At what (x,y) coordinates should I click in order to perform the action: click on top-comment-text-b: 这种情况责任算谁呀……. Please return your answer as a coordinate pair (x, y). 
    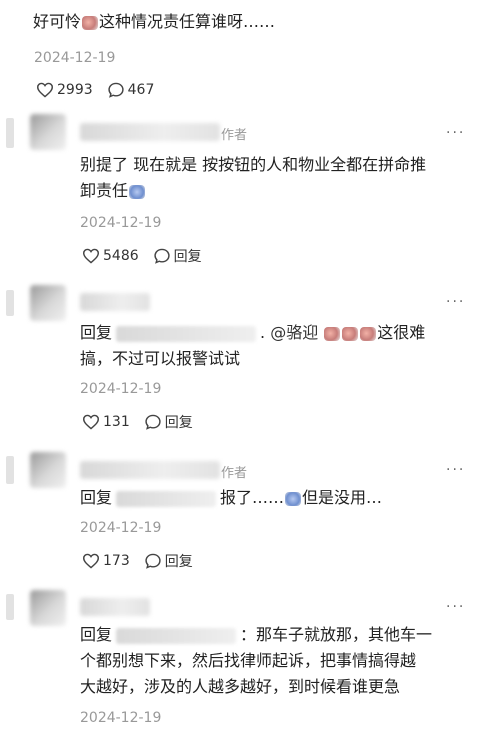
    Looking at the image, I should click on (187, 21).